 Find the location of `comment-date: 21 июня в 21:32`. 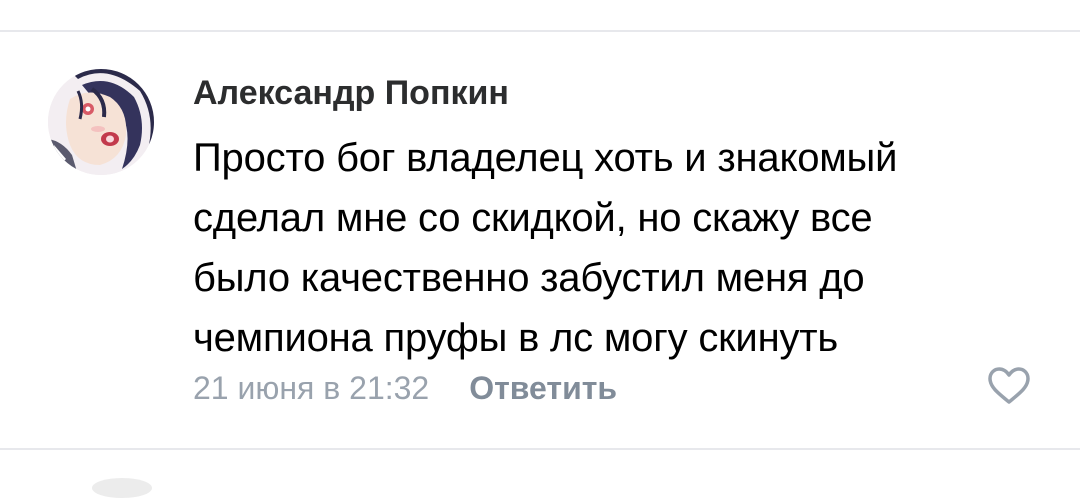

comment-date: 21 июня в 21:32 is located at coordinates (311, 388).